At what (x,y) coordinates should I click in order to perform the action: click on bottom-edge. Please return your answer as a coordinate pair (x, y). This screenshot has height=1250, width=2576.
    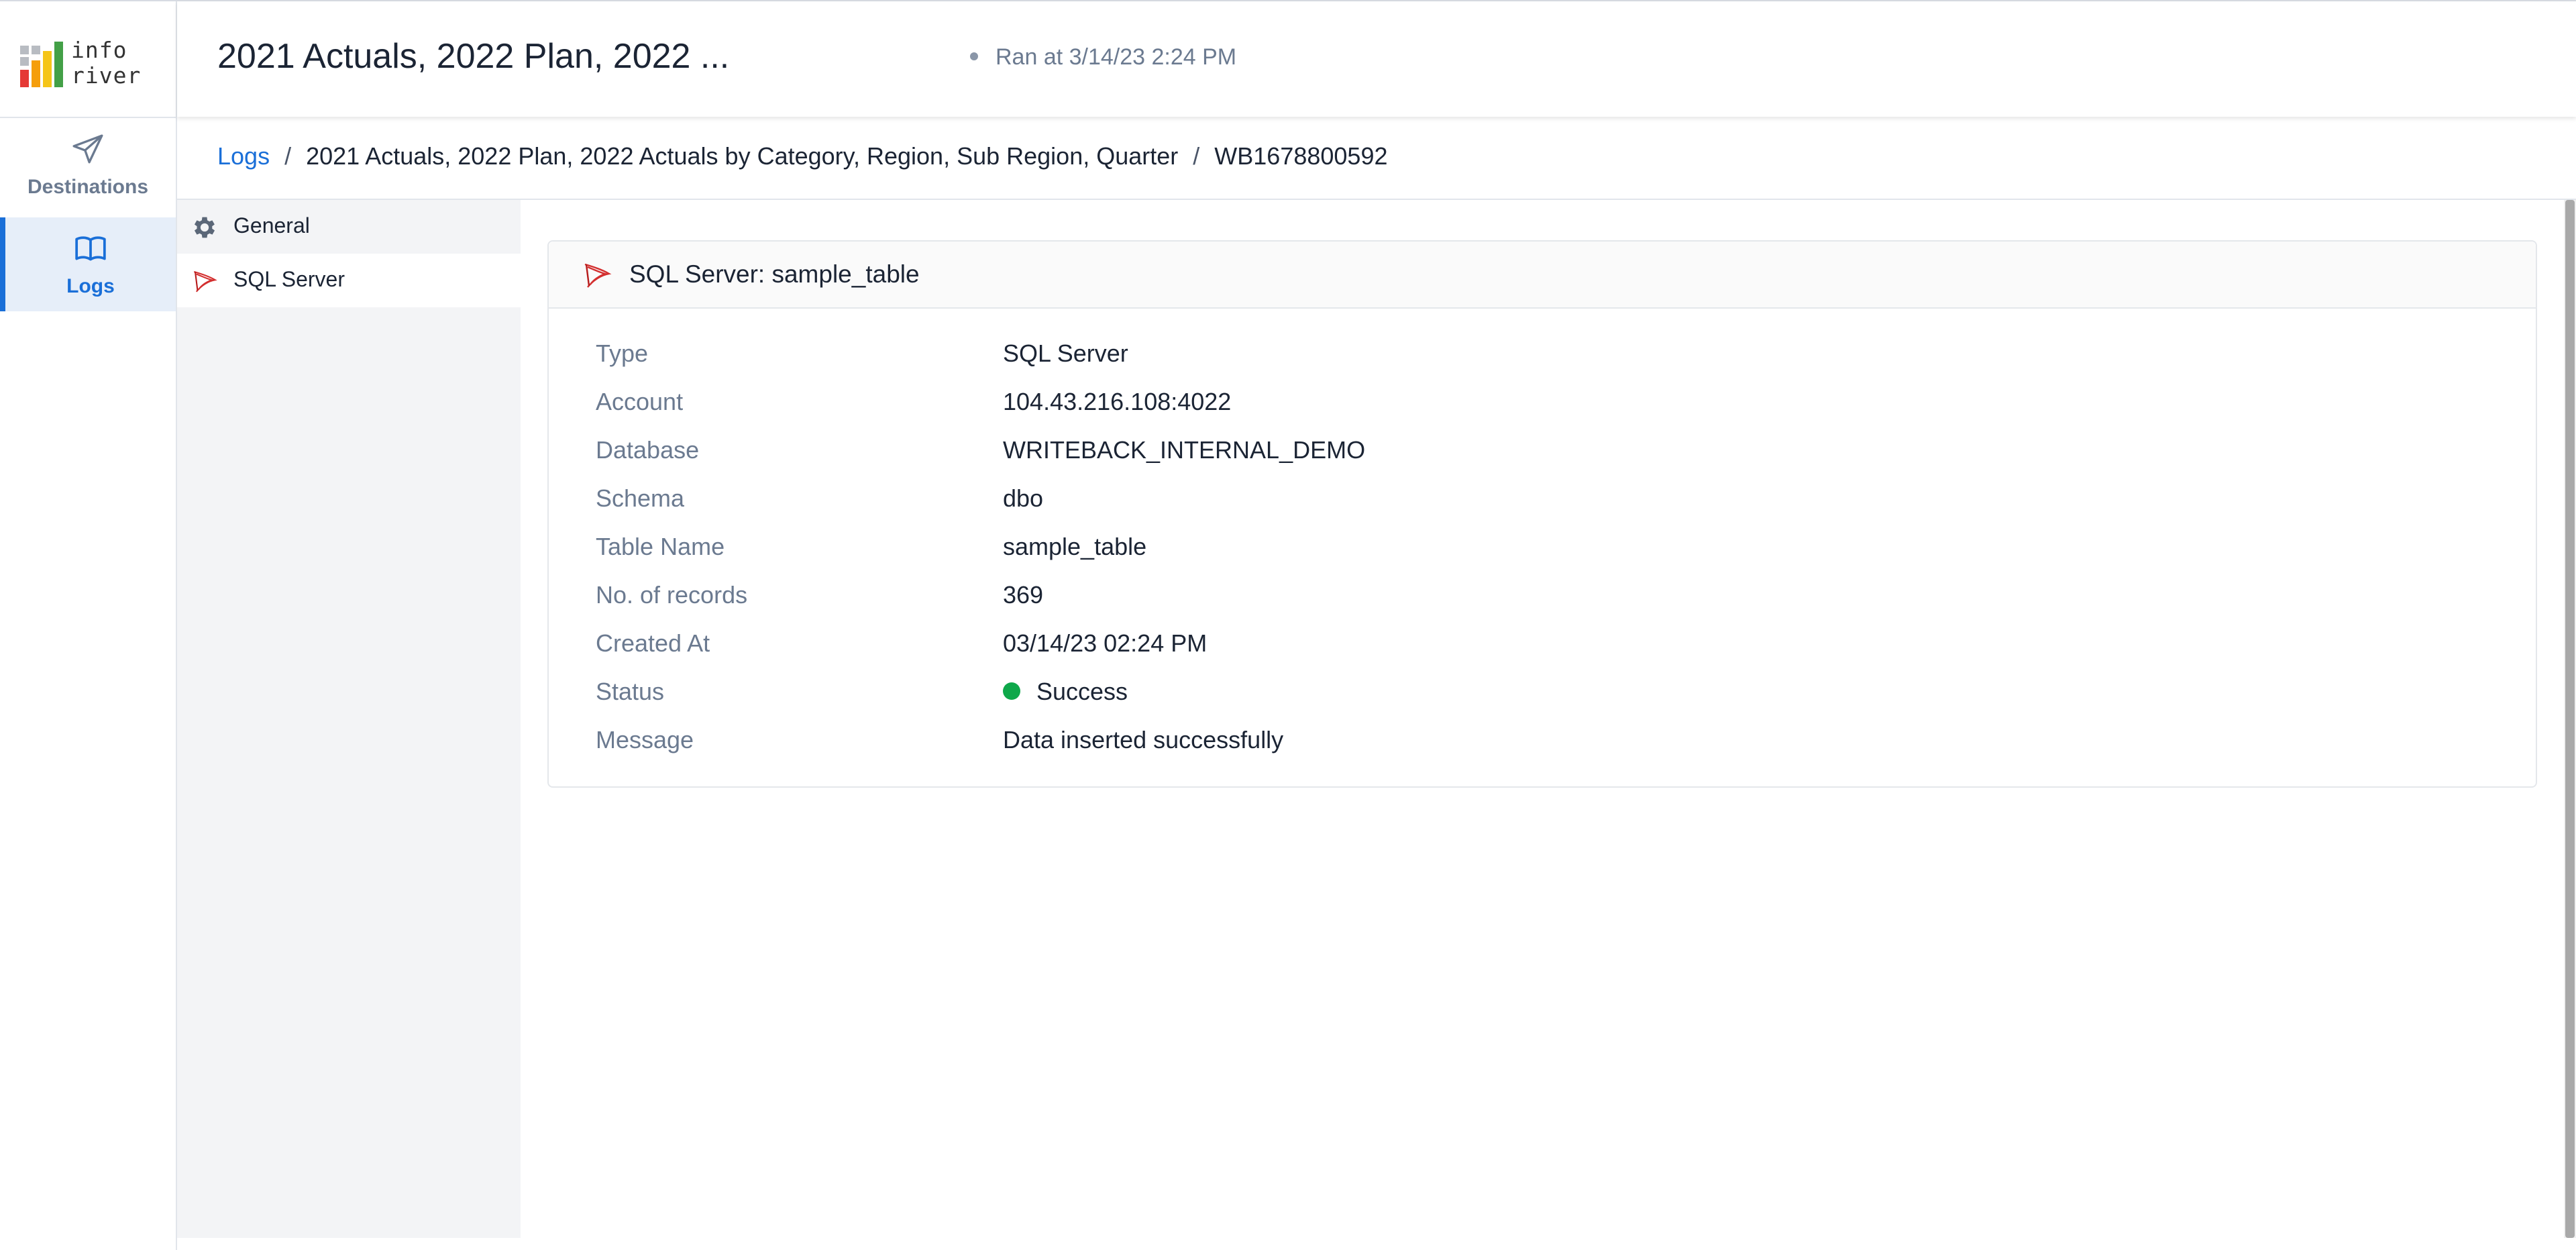
    Looking at the image, I should click on (1376, 1244).